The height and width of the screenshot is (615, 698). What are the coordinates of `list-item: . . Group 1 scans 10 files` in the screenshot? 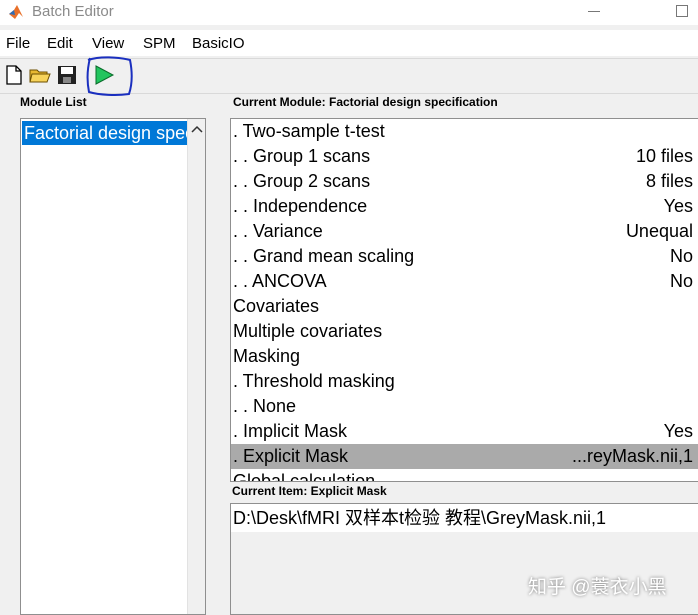 It's located at (464, 156).